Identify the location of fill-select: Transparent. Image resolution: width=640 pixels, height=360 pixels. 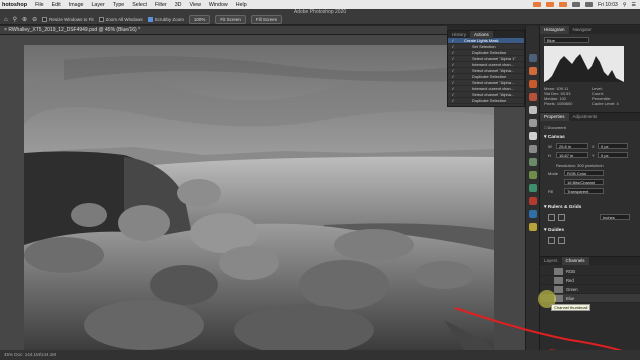
(584, 191).